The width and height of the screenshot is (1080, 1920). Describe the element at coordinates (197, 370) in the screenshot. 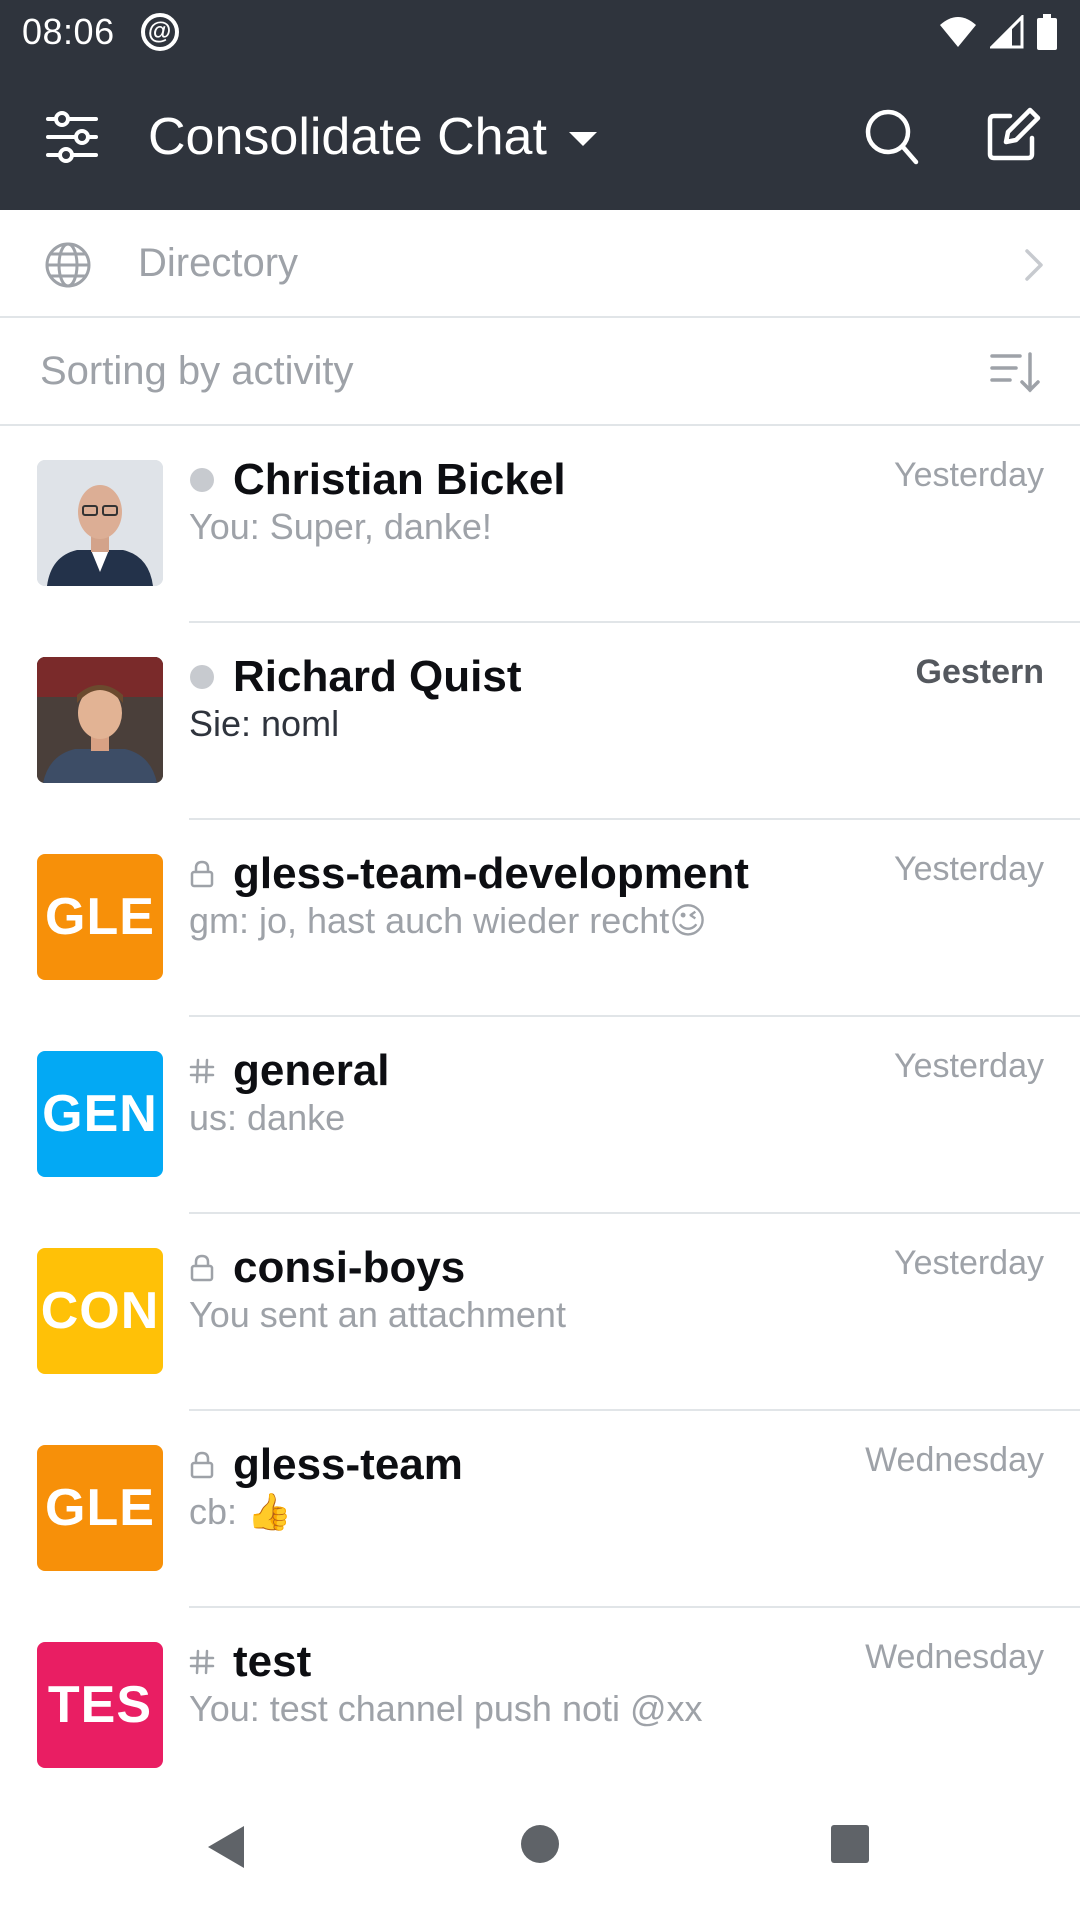

I see `sort-label: Sorting by activity` at that location.